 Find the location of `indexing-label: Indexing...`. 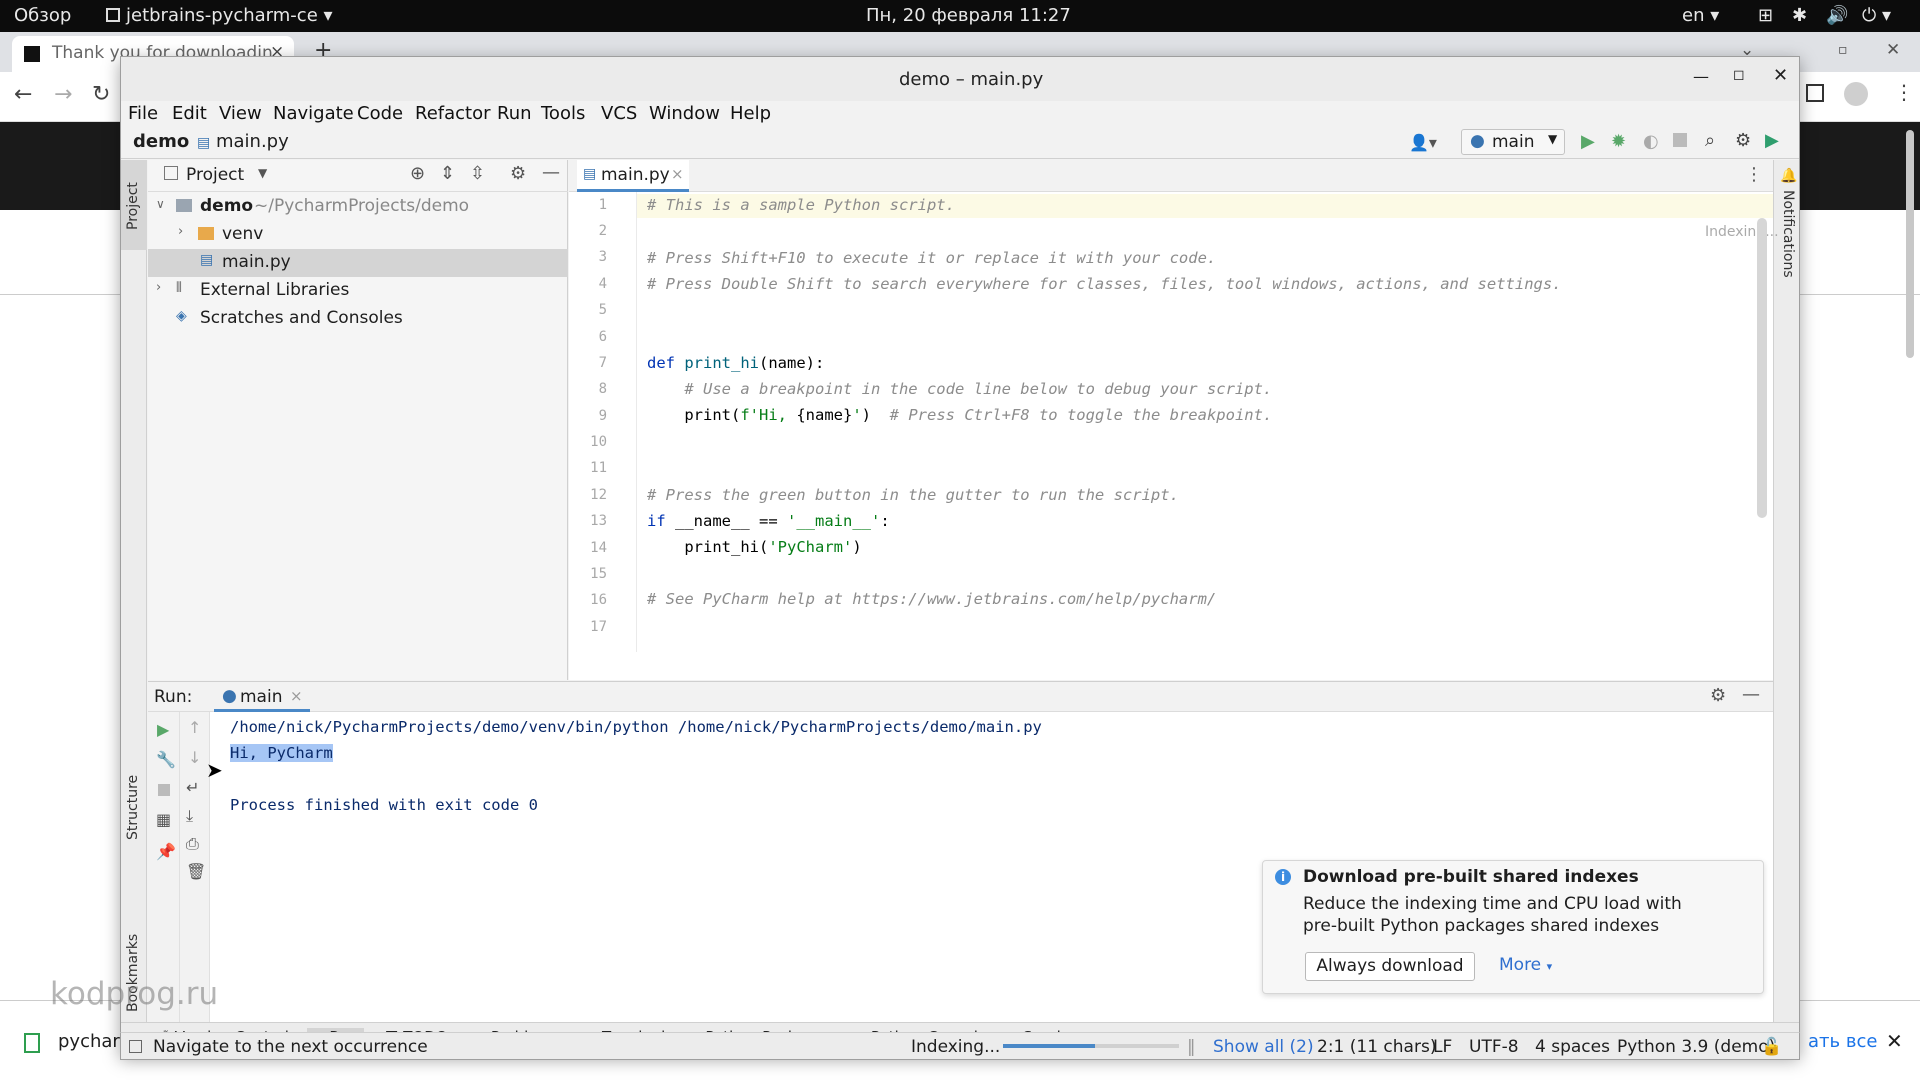

indexing-label: Indexing... is located at coordinates (955, 1047).